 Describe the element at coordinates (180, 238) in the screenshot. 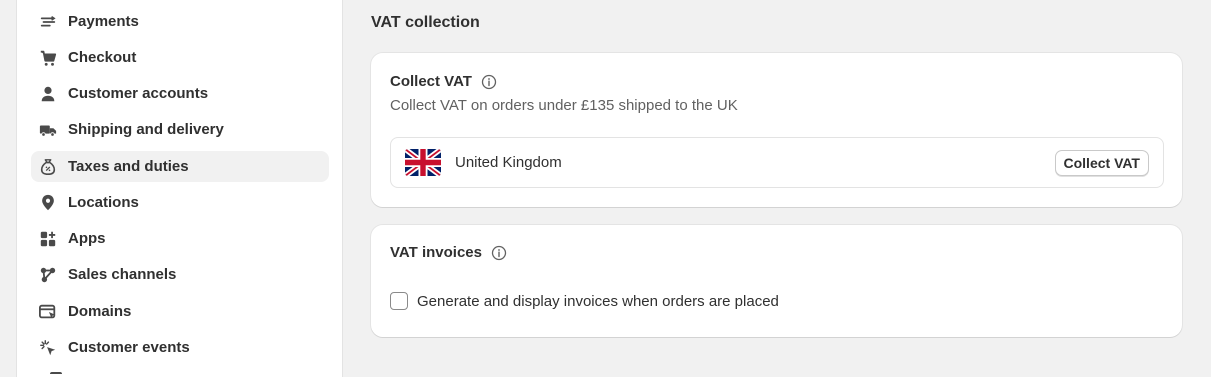

I see `sidebar-item-apps: Apps` at that location.